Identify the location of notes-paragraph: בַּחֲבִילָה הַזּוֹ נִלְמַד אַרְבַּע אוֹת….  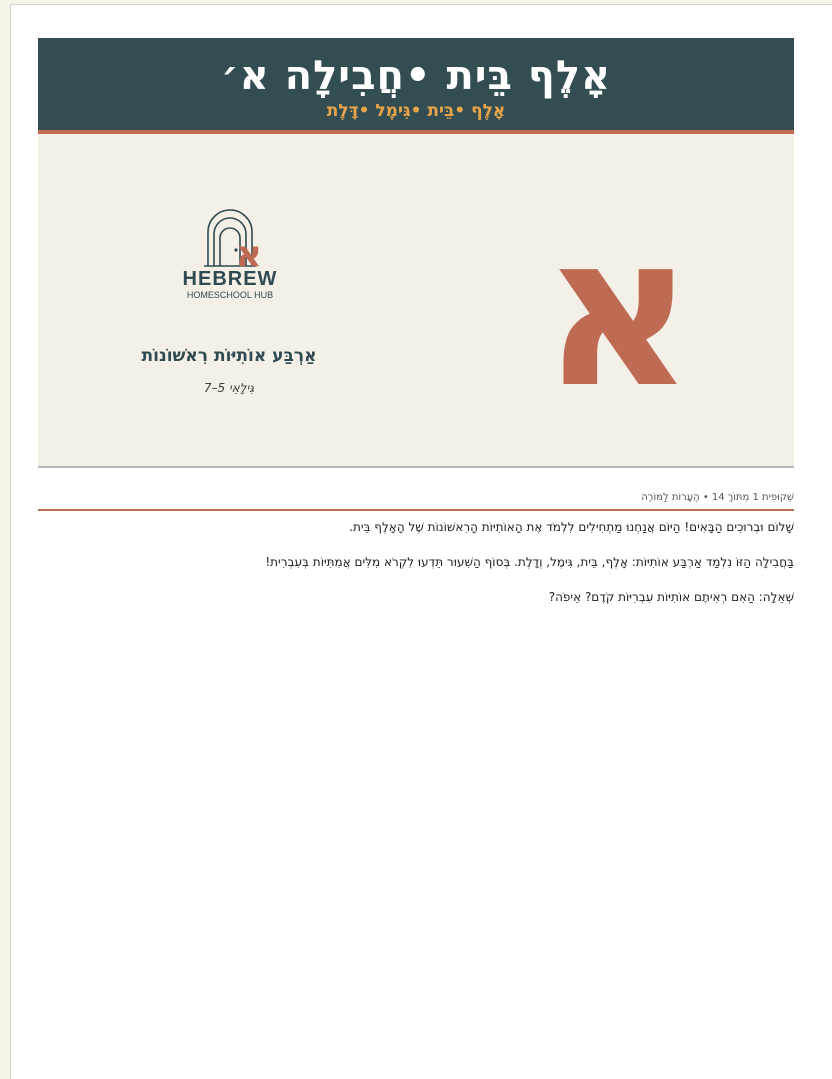
(529, 562).